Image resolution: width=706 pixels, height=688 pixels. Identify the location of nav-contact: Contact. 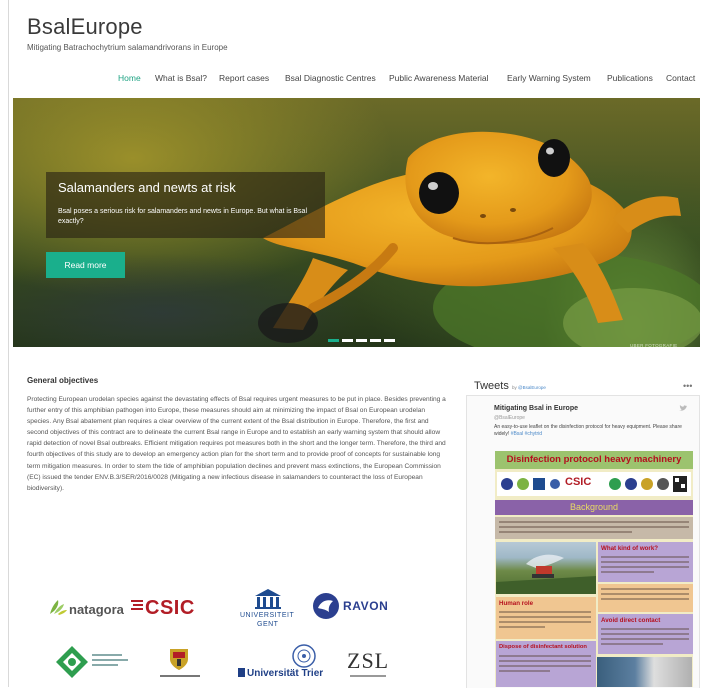
(680, 78).